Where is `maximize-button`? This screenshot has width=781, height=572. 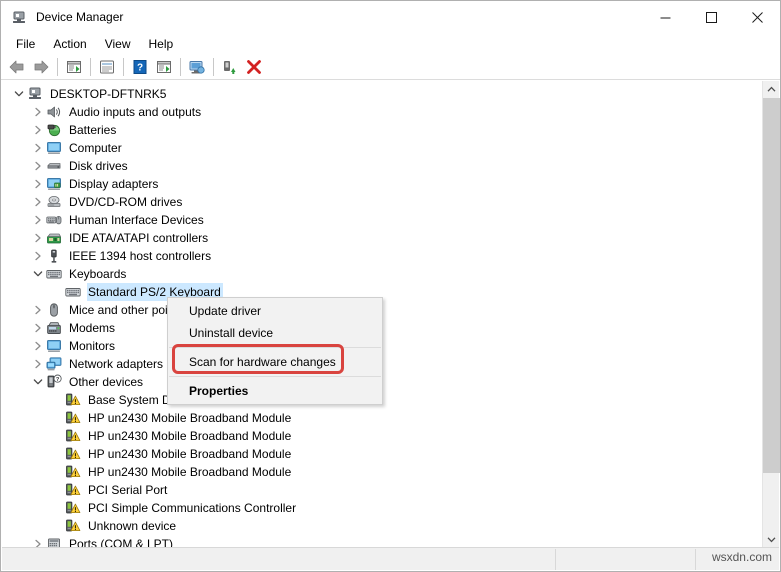 maximize-button is located at coordinates (711, 17).